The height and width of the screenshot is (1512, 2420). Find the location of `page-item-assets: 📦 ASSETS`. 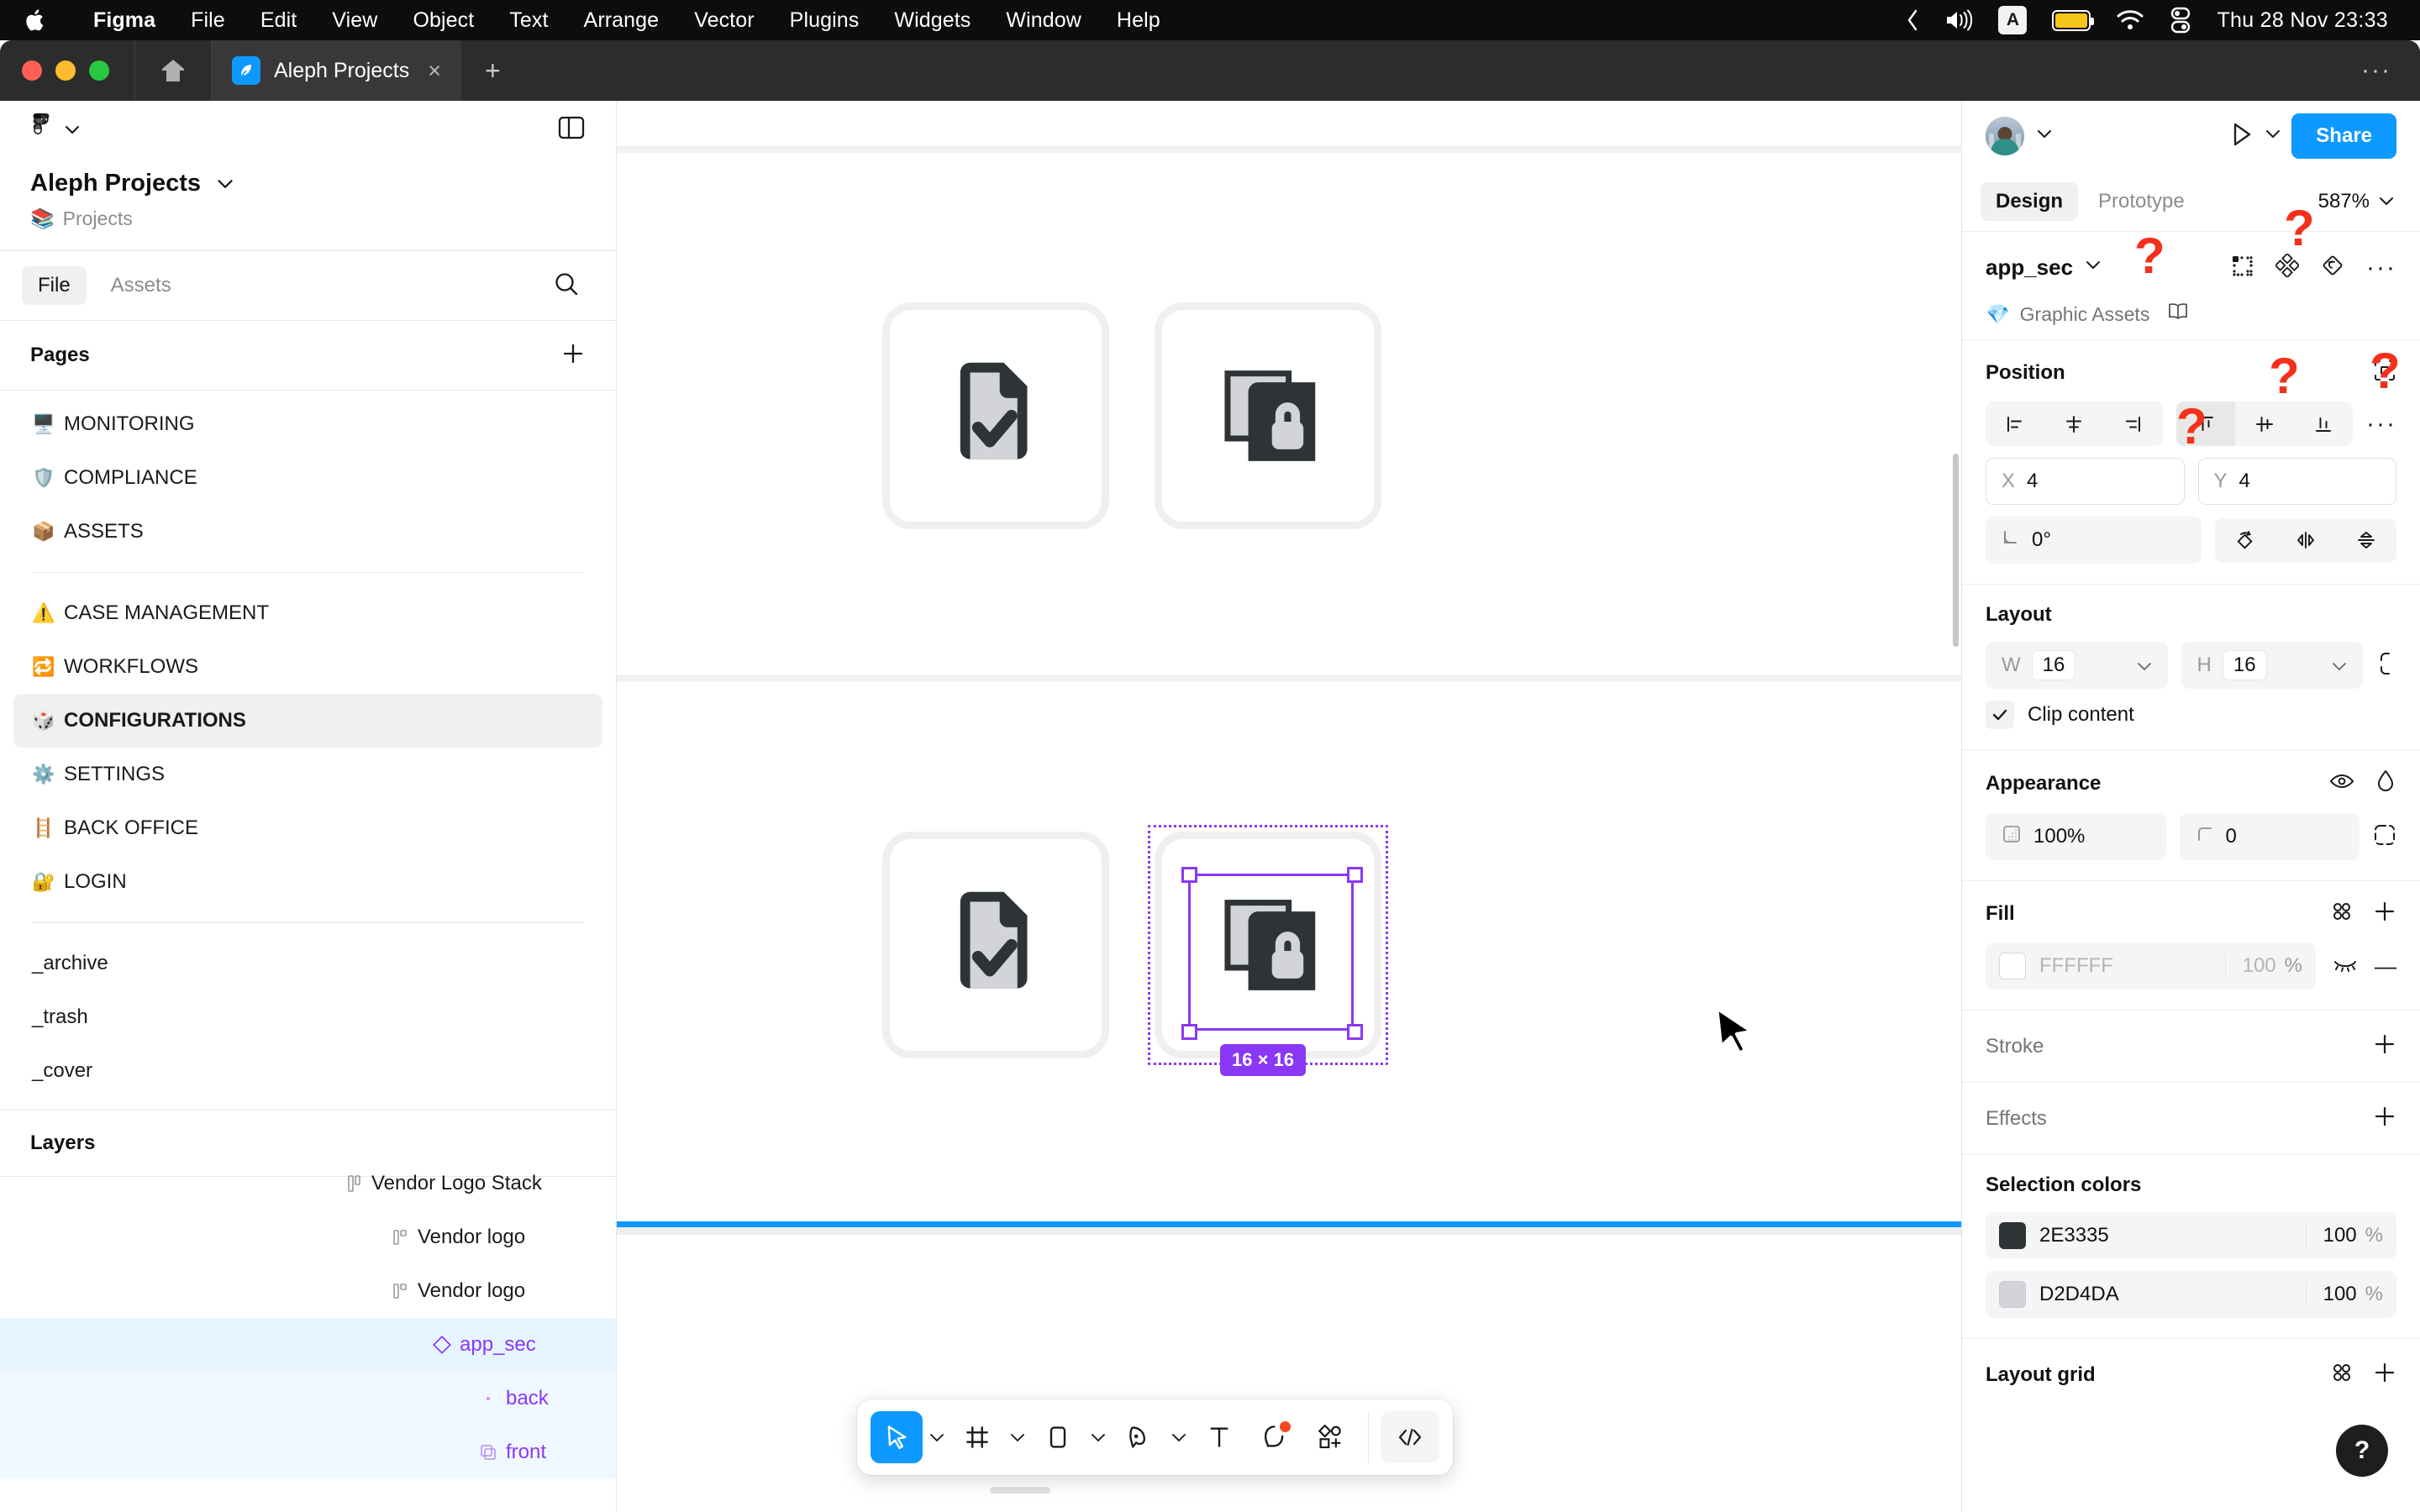

page-item-assets: 📦 ASSETS is located at coordinates (307, 532).